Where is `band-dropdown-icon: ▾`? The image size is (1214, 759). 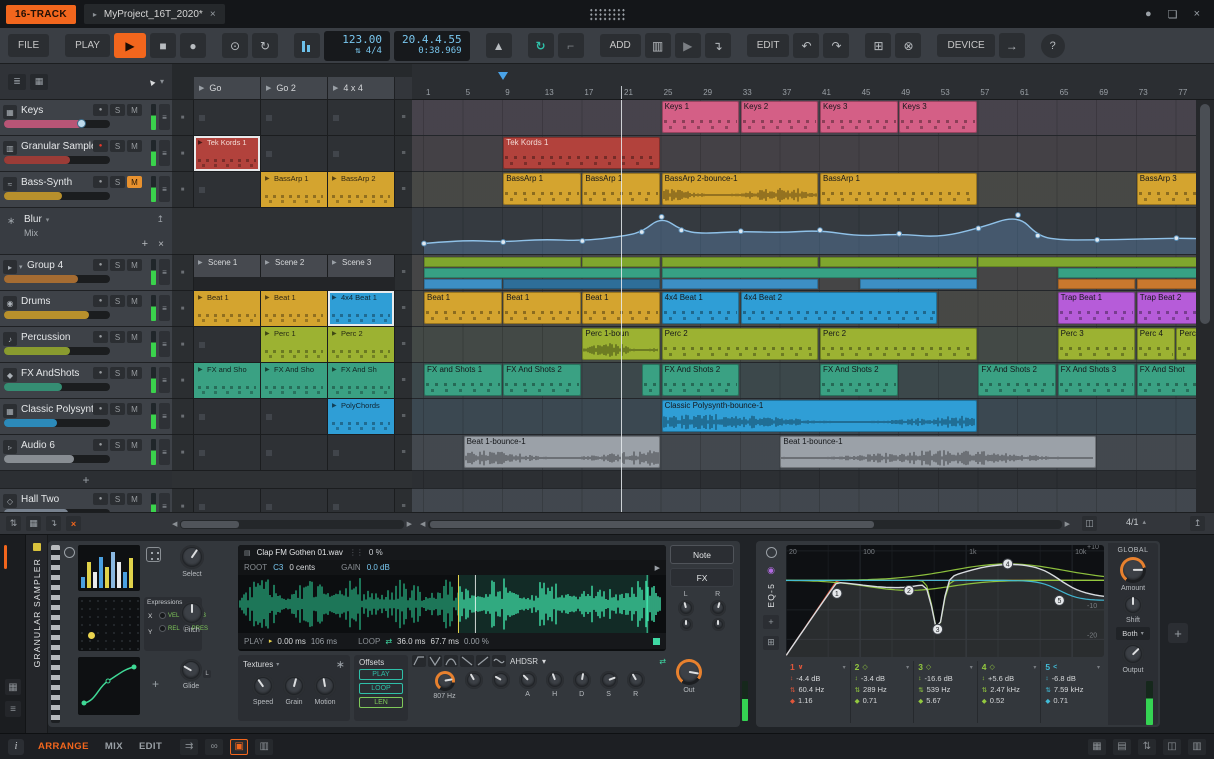 band-dropdown-icon: ▾ is located at coordinates (1098, 667).